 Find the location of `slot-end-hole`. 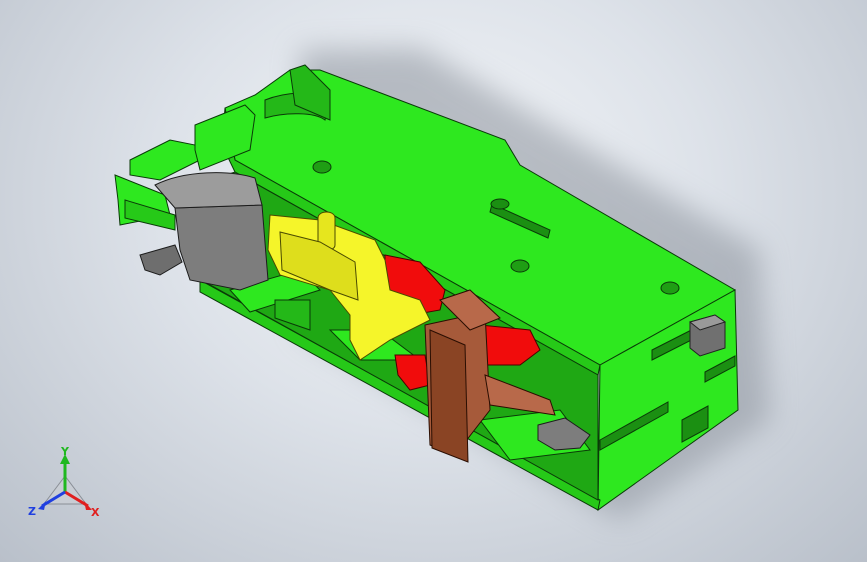

slot-end-hole is located at coordinates (500, 204).